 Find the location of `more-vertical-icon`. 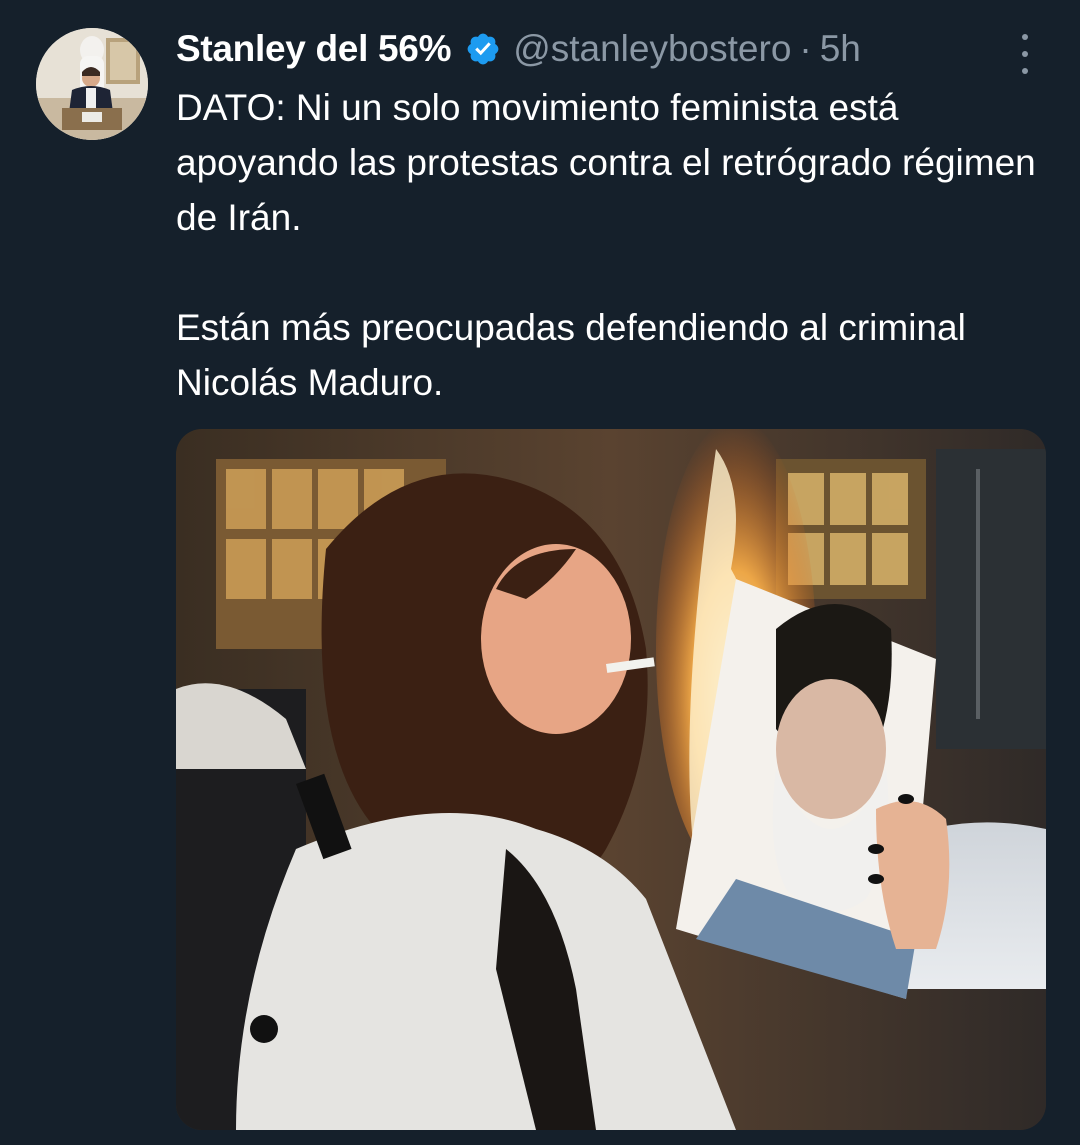

more-vertical-icon is located at coordinates (1025, 54).